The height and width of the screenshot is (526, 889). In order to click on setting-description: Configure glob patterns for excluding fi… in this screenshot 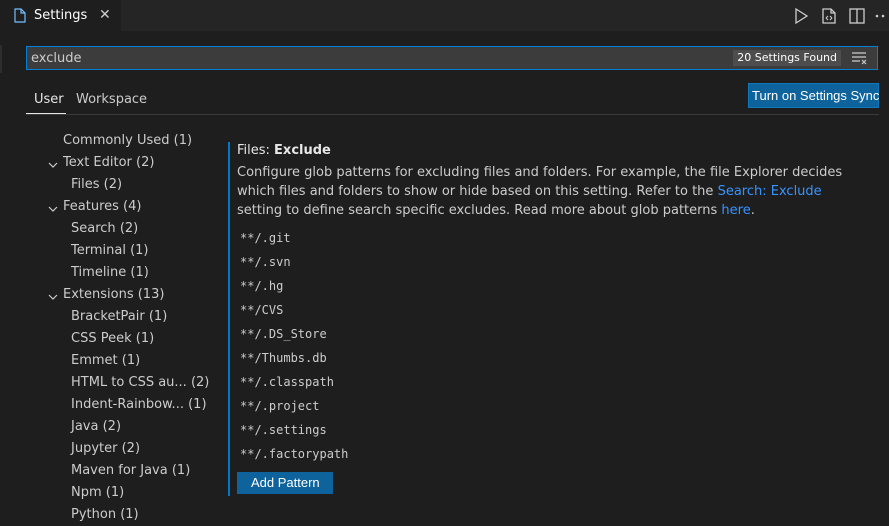, I will do `click(540, 191)`.